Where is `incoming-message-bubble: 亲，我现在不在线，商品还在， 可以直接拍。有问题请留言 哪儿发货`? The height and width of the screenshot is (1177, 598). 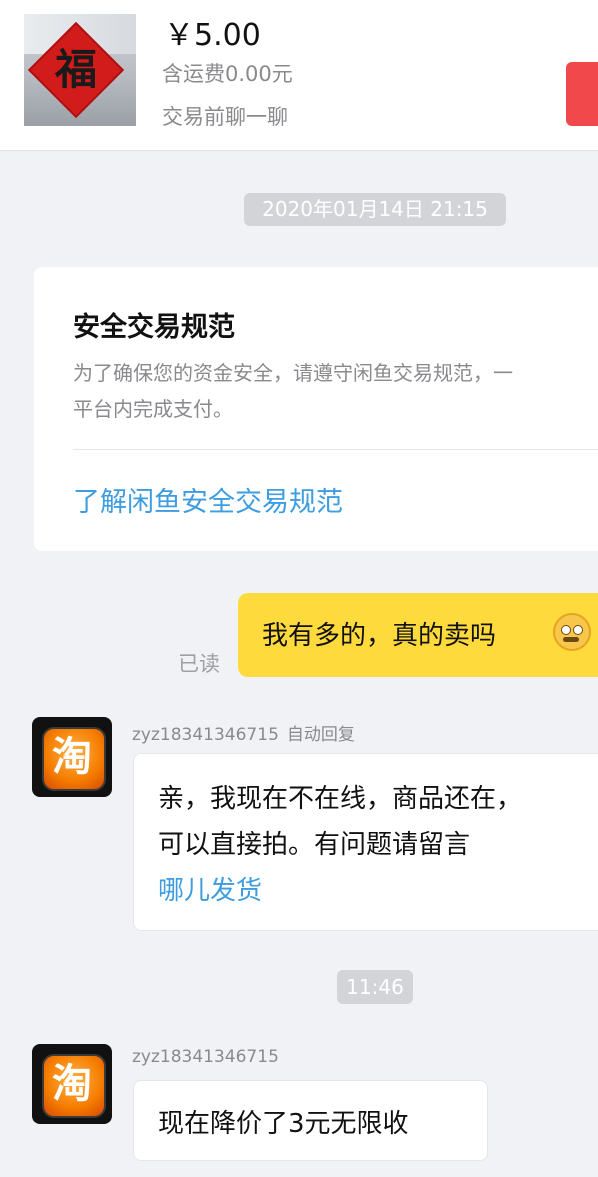 incoming-message-bubble: 亲，我现在不在线，商品还在， 可以直接拍。有问题请留言 哪儿发货 is located at coordinates (365, 842).